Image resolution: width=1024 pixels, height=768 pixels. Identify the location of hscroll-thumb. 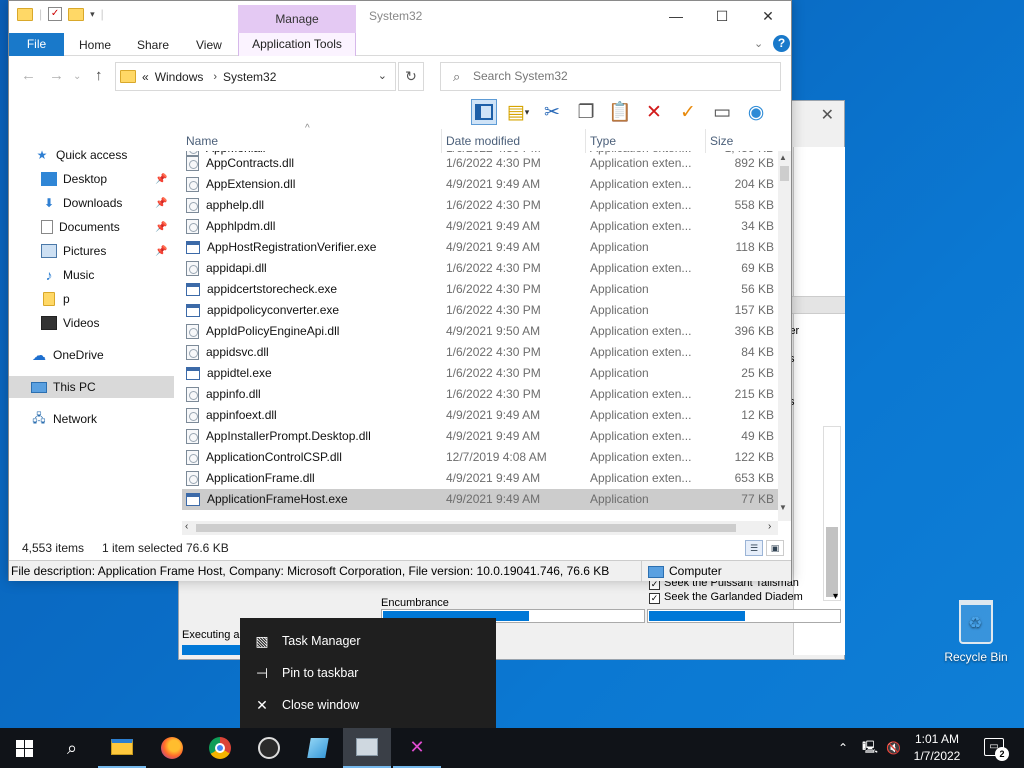
(466, 528).